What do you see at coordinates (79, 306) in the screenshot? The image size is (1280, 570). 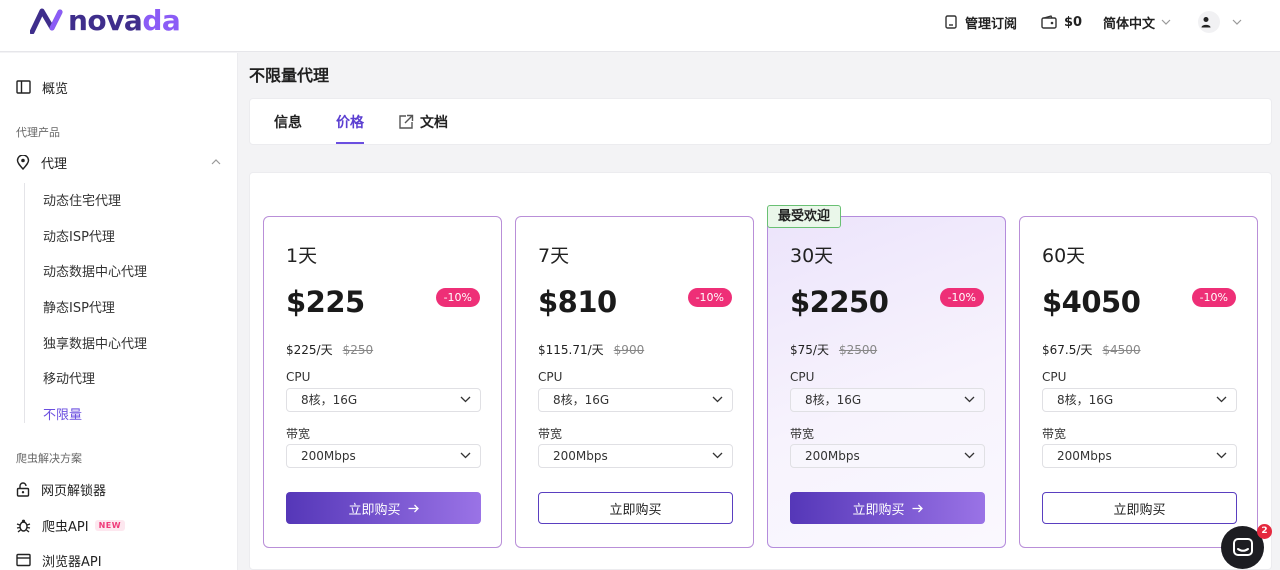 I see `sidebar-item-static-isp: 静态ISP代理` at bounding box center [79, 306].